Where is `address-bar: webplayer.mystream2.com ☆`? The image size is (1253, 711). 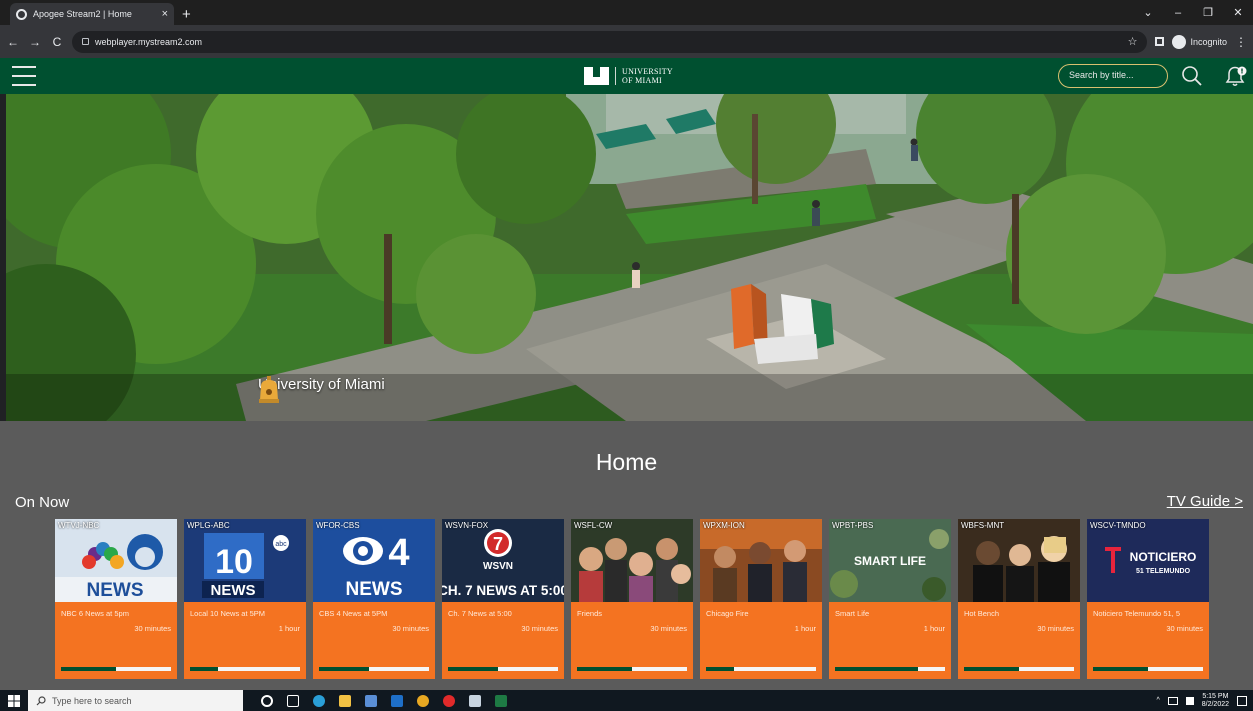 address-bar: webplayer.mystream2.com ☆ is located at coordinates (610, 41).